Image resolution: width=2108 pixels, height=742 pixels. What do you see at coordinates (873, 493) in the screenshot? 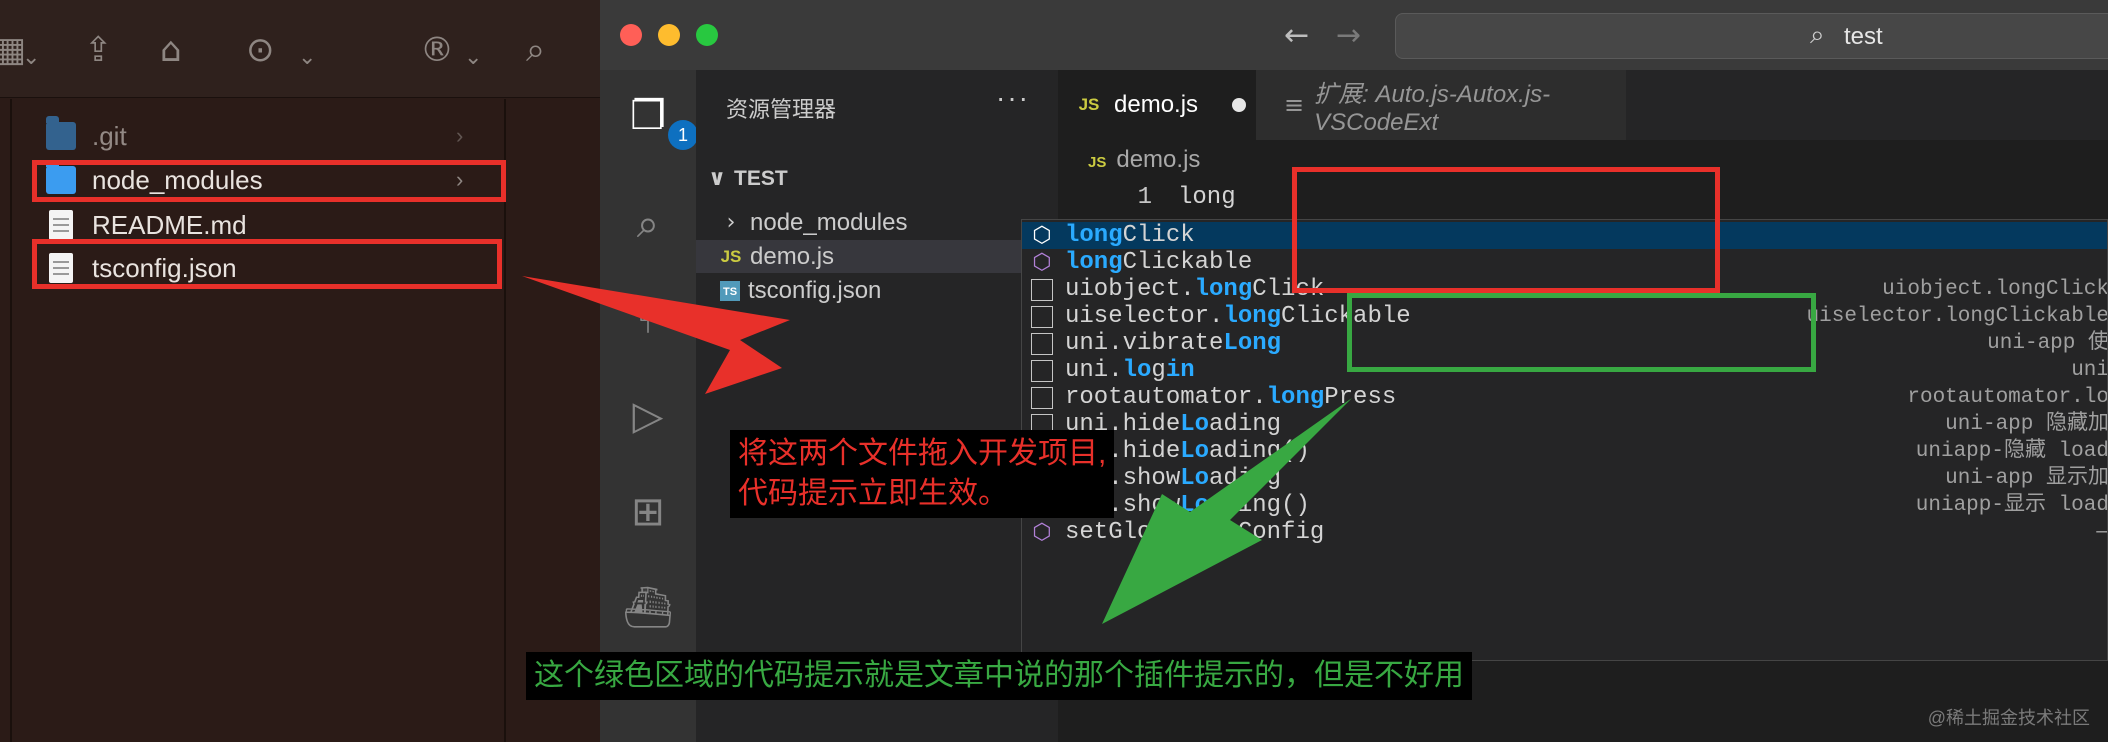
I see `red-note-line2: 代码提示立即生效。` at bounding box center [873, 493].